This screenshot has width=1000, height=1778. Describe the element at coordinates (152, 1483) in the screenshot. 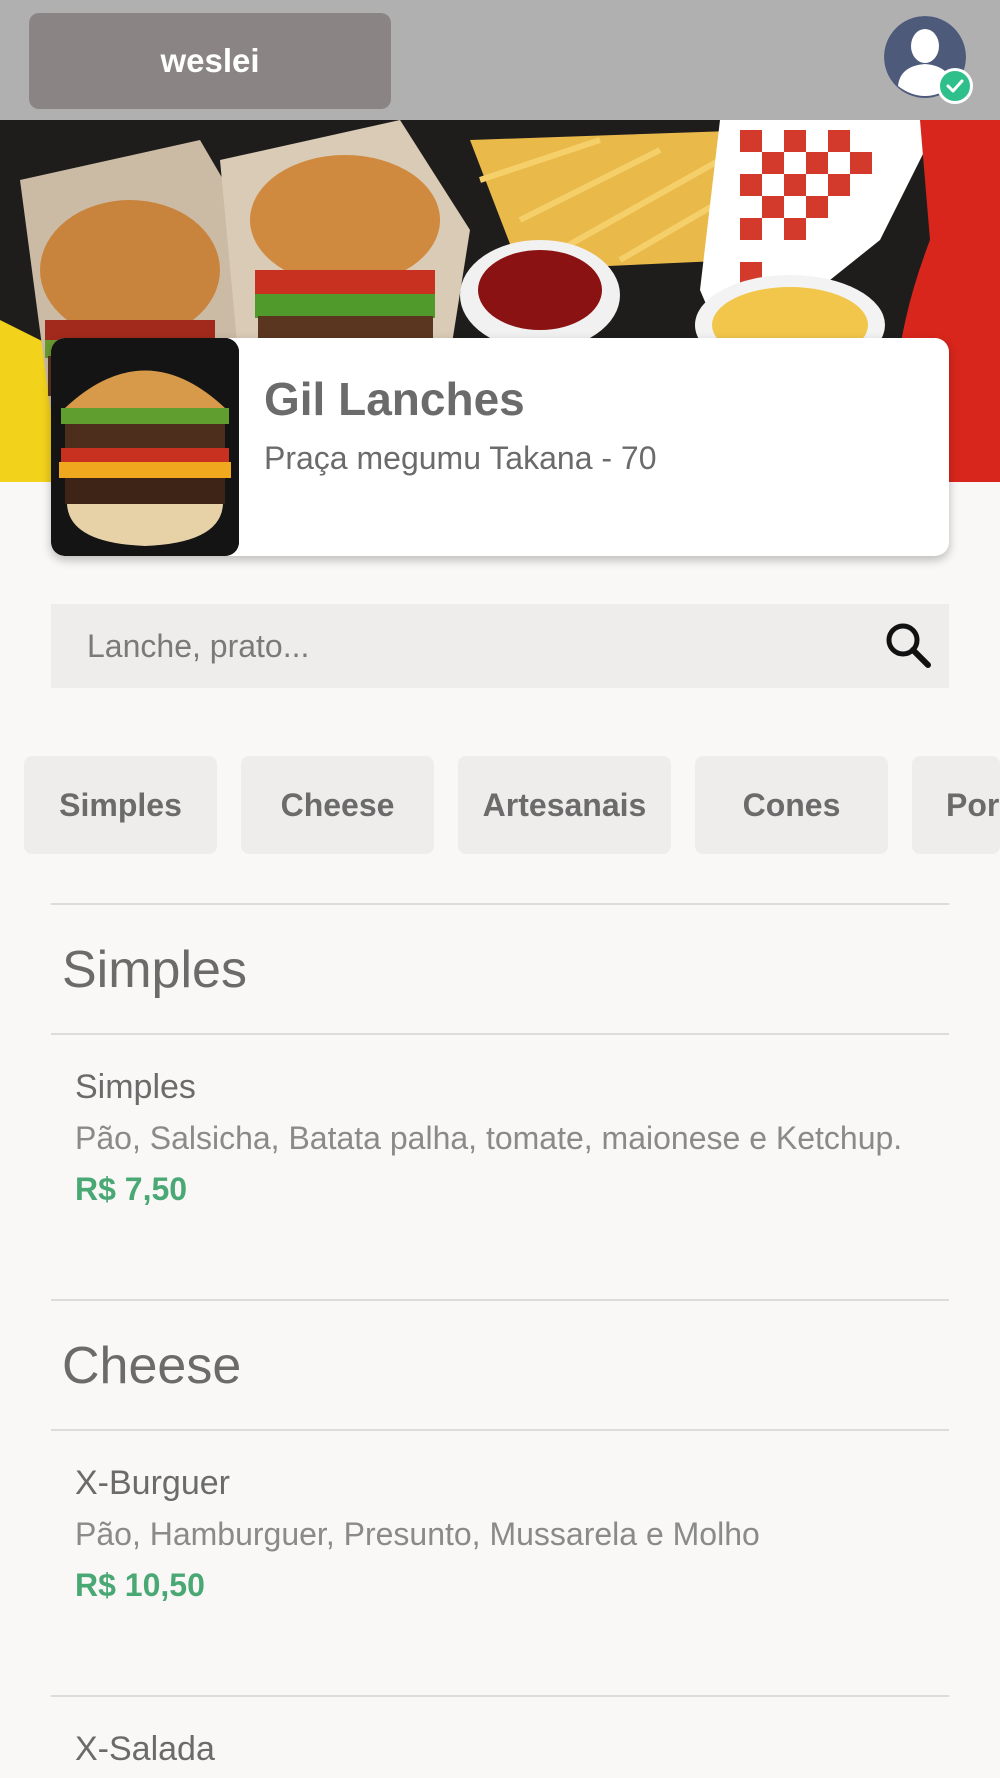

I see `item-name: X-Burguer` at that location.